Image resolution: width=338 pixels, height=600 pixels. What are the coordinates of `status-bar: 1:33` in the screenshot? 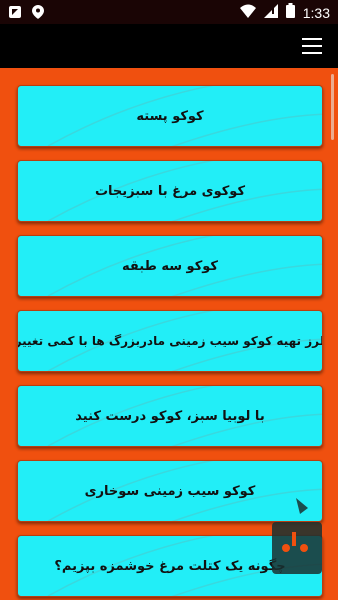 It's located at (169, 12).